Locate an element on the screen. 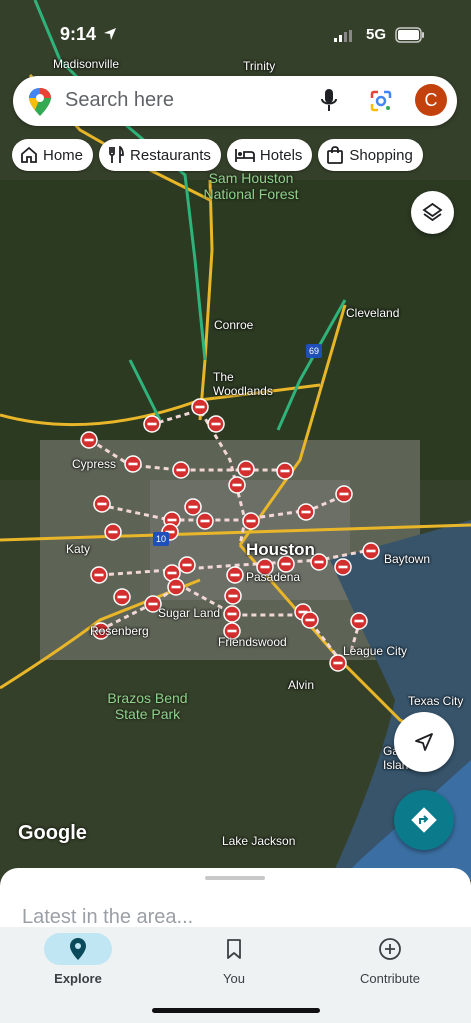 This screenshot has width=471, height=1023. map-label-madisonville: Madisonville is located at coordinates (86, 64).